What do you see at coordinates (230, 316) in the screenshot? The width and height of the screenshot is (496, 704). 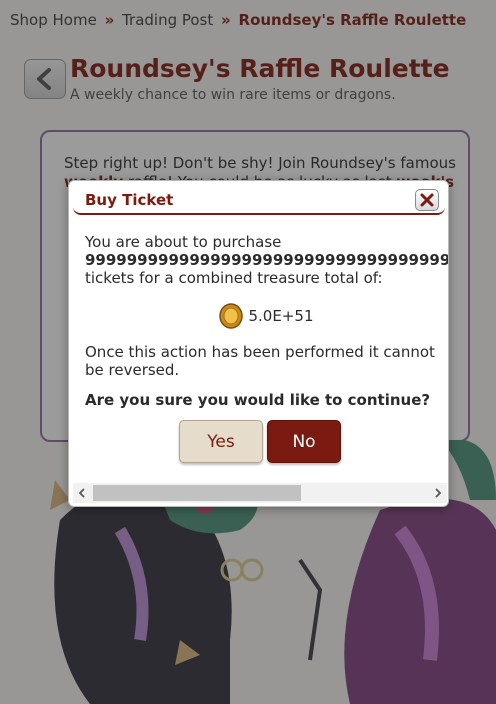 I see `treasure-coin-icon` at bounding box center [230, 316].